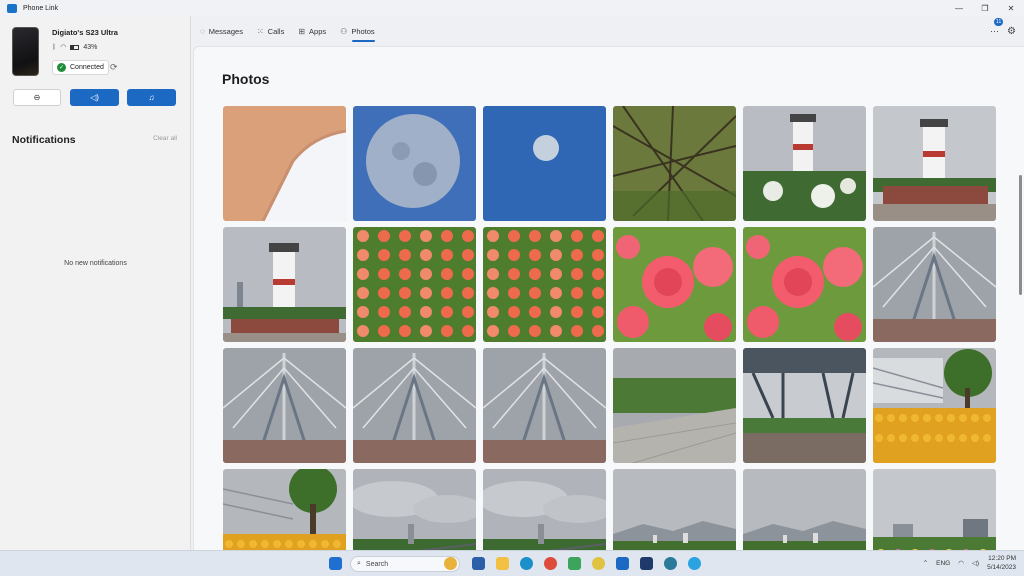 This screenshot has width=1024, height=576. I want to click on widgets-icon, so click(450, 563).